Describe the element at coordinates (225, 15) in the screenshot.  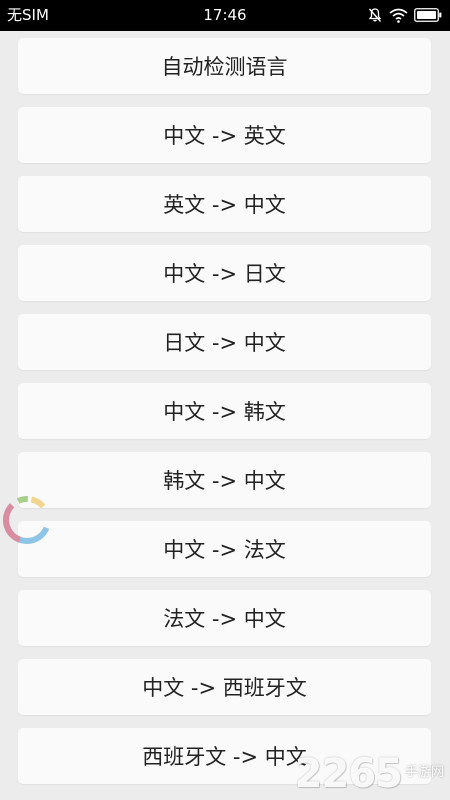
I see `status-bar: 无SIM 17:46` at that location.